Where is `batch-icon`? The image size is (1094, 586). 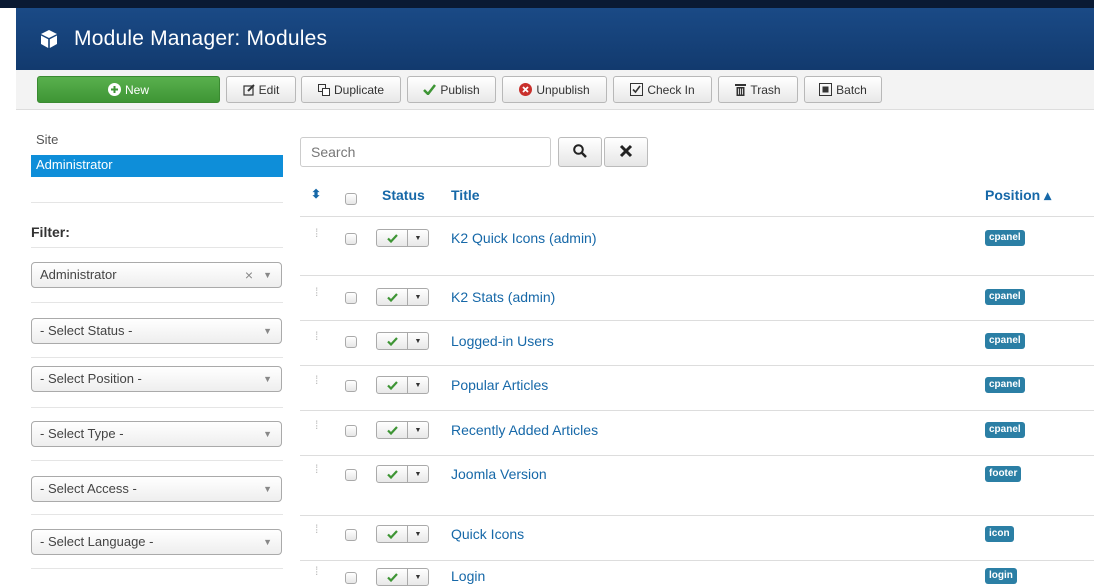 batch-icon is located at coordinates (826, 89).